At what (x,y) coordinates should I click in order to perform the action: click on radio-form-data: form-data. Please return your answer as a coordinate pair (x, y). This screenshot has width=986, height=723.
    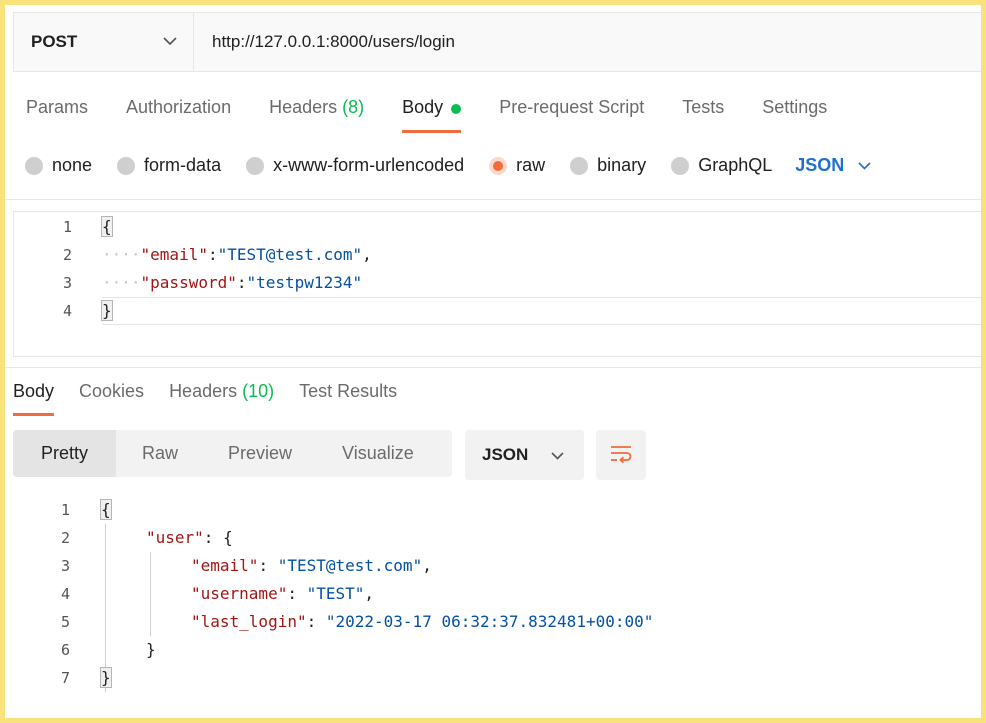
    Looking at the image, I should click on (169, 165).